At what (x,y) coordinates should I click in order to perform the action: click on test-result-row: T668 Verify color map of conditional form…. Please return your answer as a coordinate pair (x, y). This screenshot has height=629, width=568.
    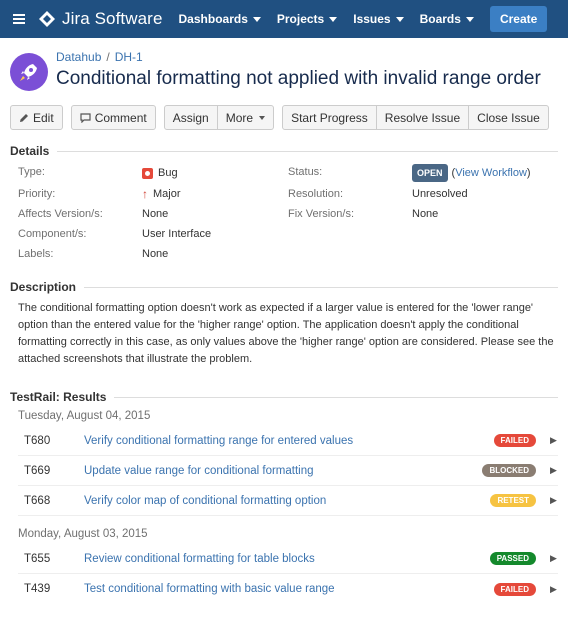
    Looking at the image, I should click on (288, 501).